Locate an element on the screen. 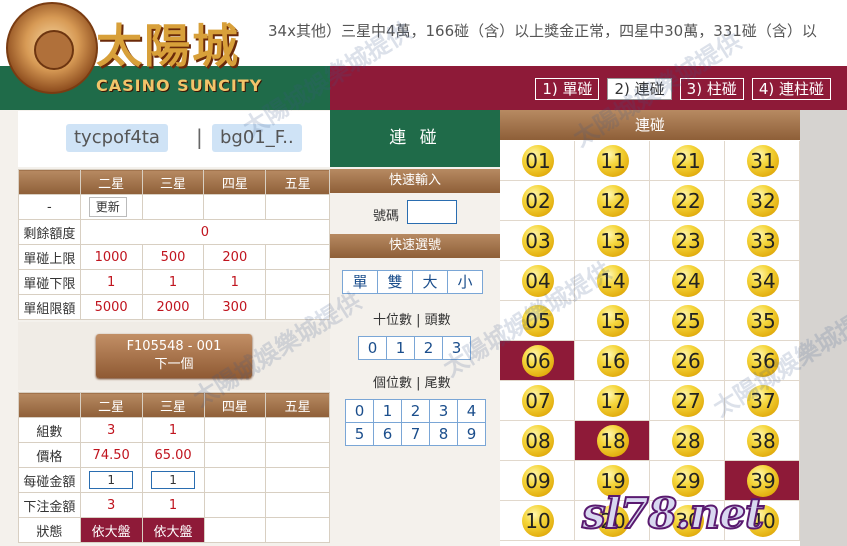  number-cell: 13 is located at coordinates (612, 241).